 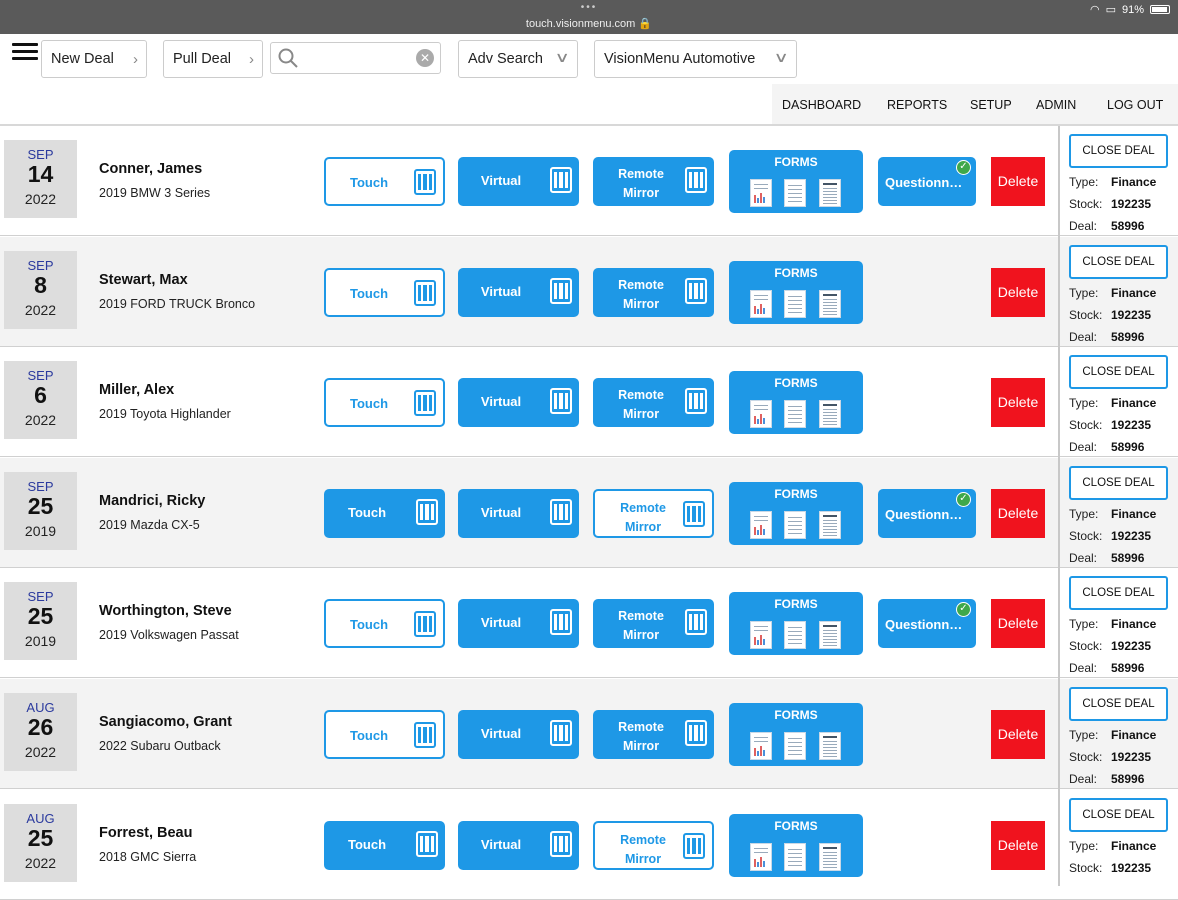 I want to click on nav-reports: REPORTS, so click(x=917, y=105).